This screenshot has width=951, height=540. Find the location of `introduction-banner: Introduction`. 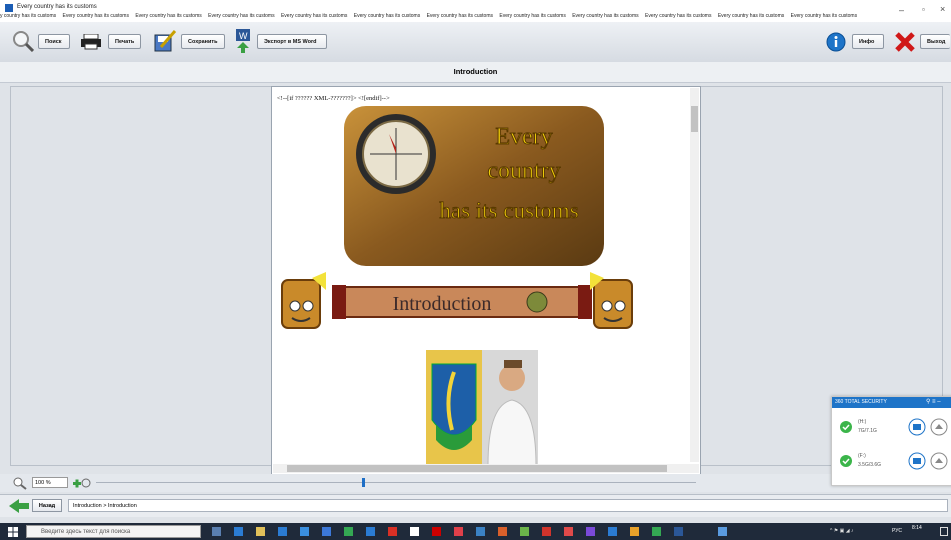

introduction-banner: Introduction is located at coordinates (462, 302).